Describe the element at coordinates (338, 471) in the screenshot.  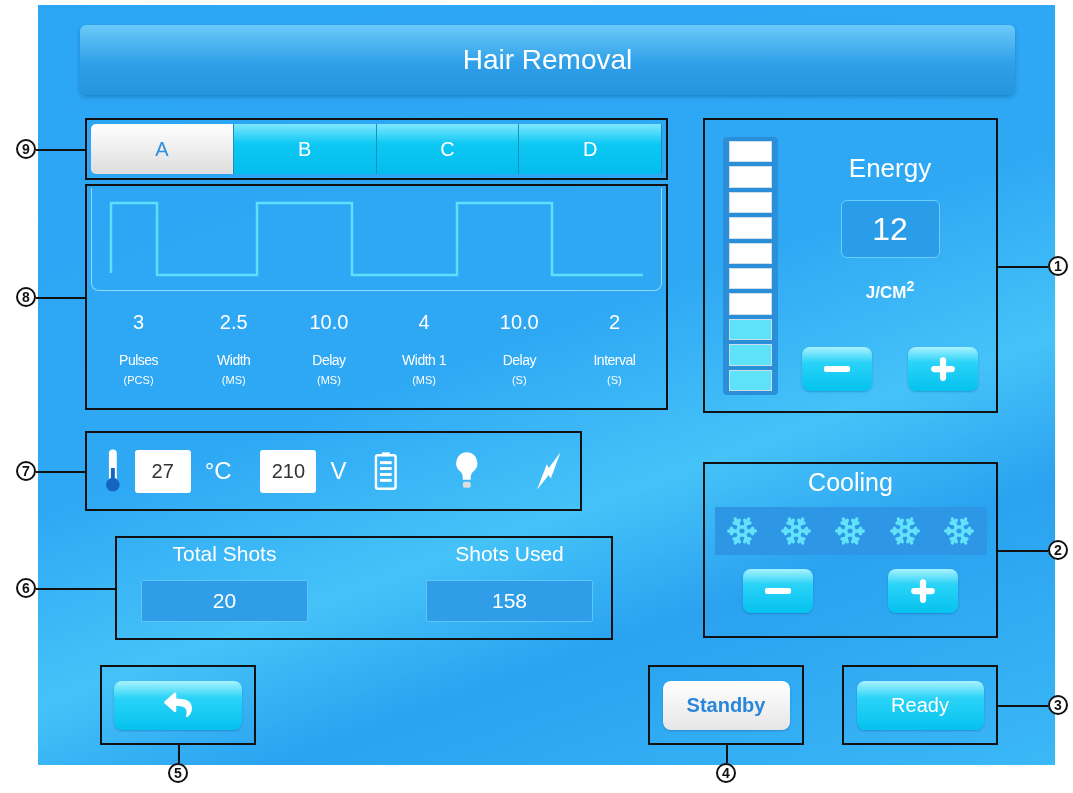
I see `voltage-unit: V` at that location.